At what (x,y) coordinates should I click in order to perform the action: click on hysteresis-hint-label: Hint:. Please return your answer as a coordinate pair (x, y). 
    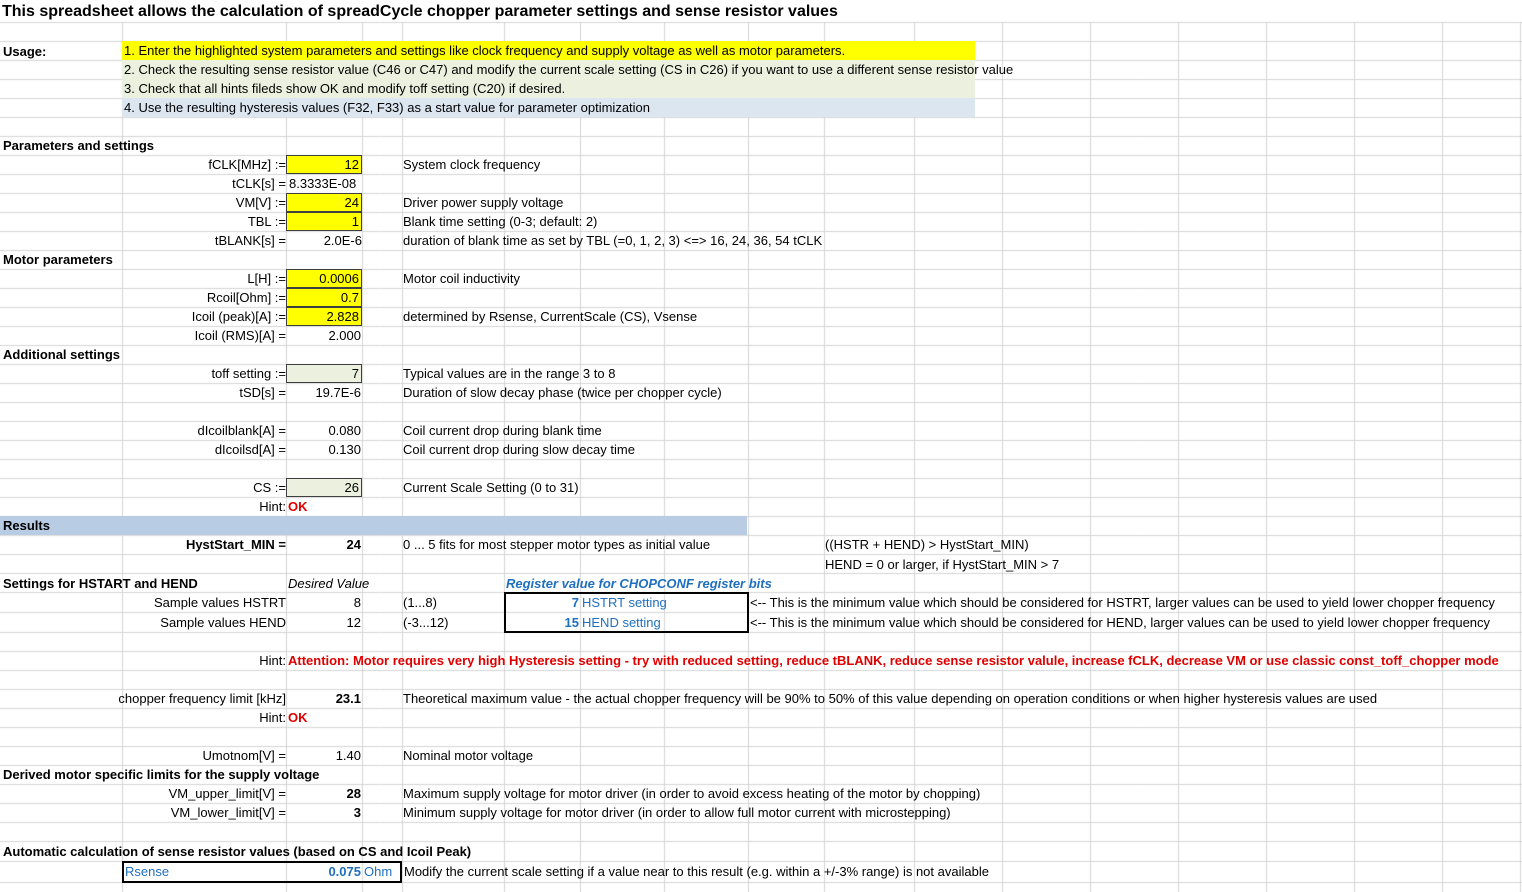
    Looking at the image, I should click on (272, 660).